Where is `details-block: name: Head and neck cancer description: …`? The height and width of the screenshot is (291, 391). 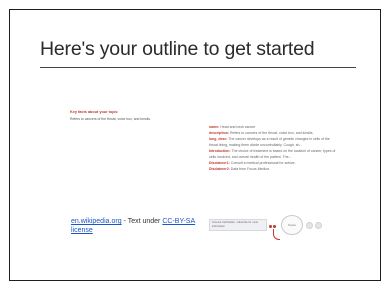 details-block: name: Head and neck cancer description: … is located at coordinates (274, 148).